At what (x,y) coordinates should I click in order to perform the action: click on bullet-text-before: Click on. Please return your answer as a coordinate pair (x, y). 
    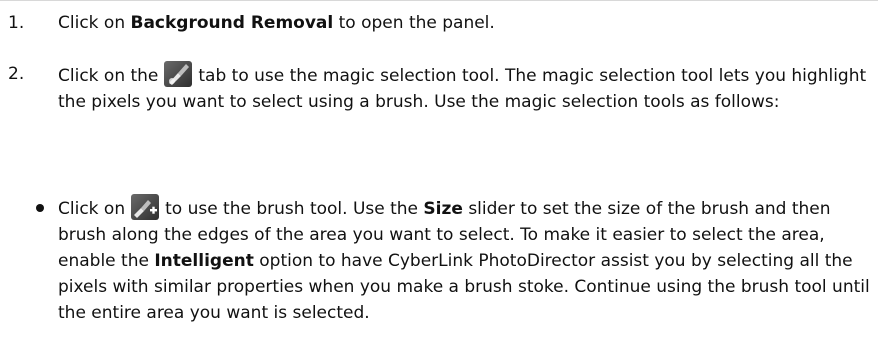
    Looking at the image, I should click on (92, 209).